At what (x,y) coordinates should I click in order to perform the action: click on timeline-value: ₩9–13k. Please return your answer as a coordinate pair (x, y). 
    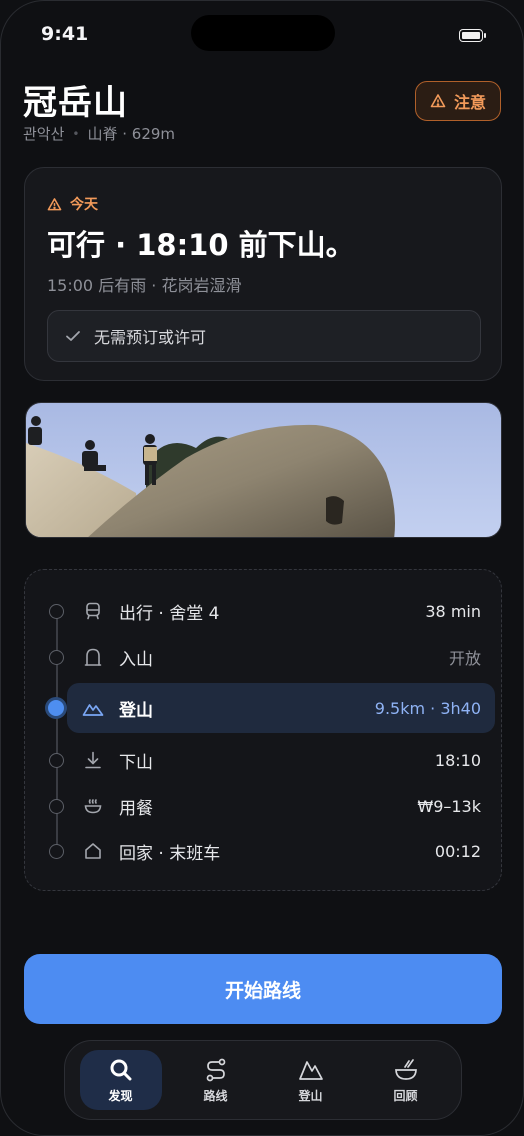
    Looking at the image, I should click on (449, 806).